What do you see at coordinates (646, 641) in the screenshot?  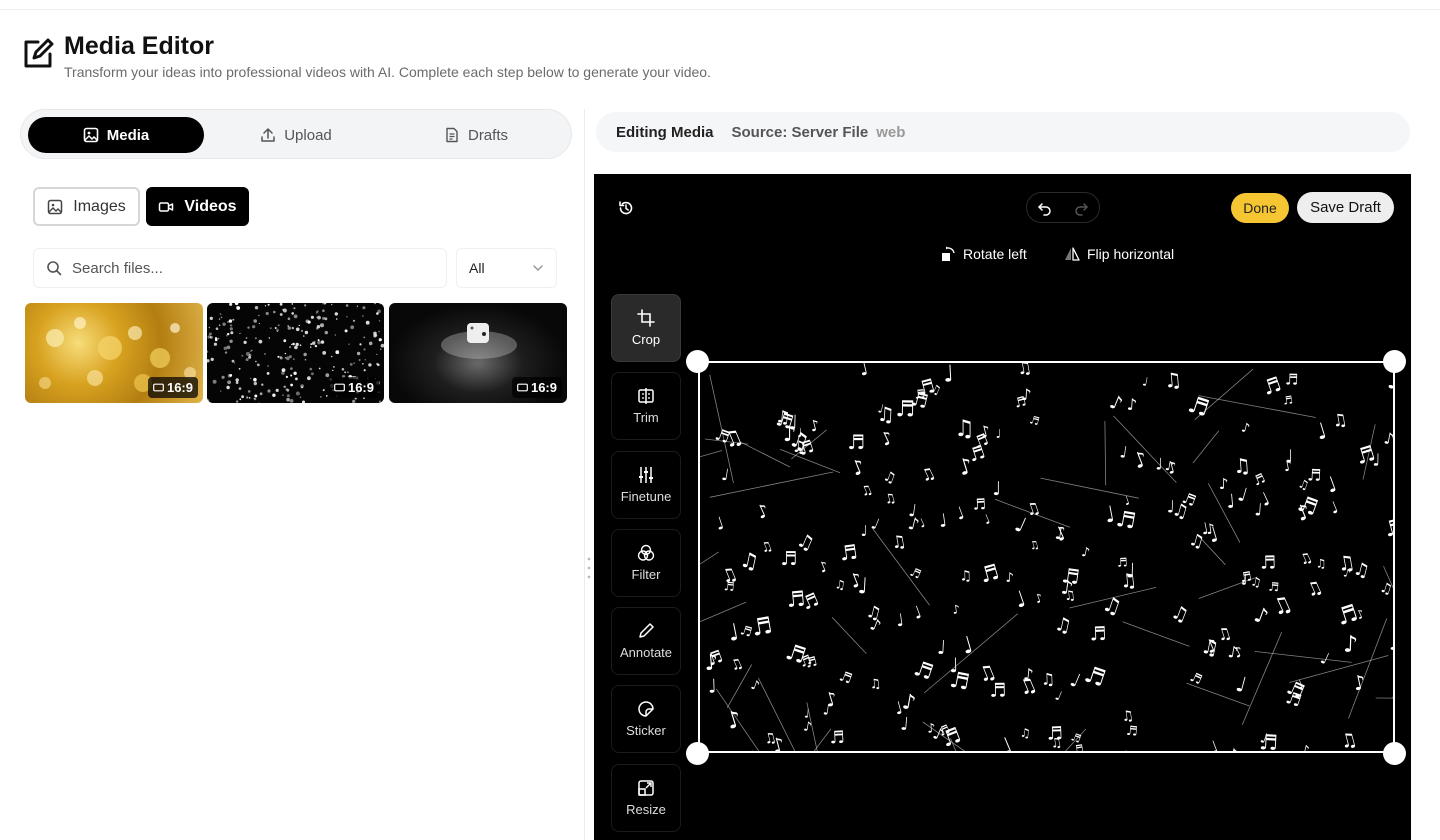 I see `tool-annotate: Annotate` at bounding box center [646, 641].